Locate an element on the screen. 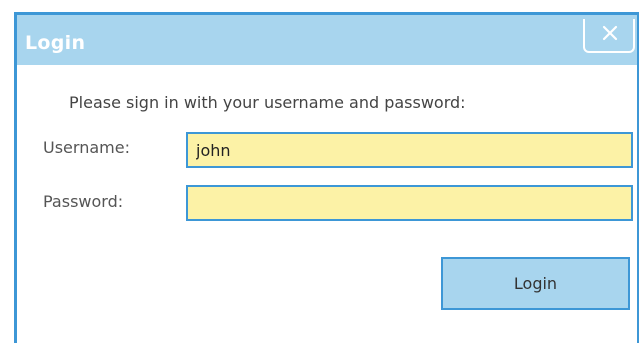 This screenshot has width=639, height=343. password-field is located at coordinates (409, 203).